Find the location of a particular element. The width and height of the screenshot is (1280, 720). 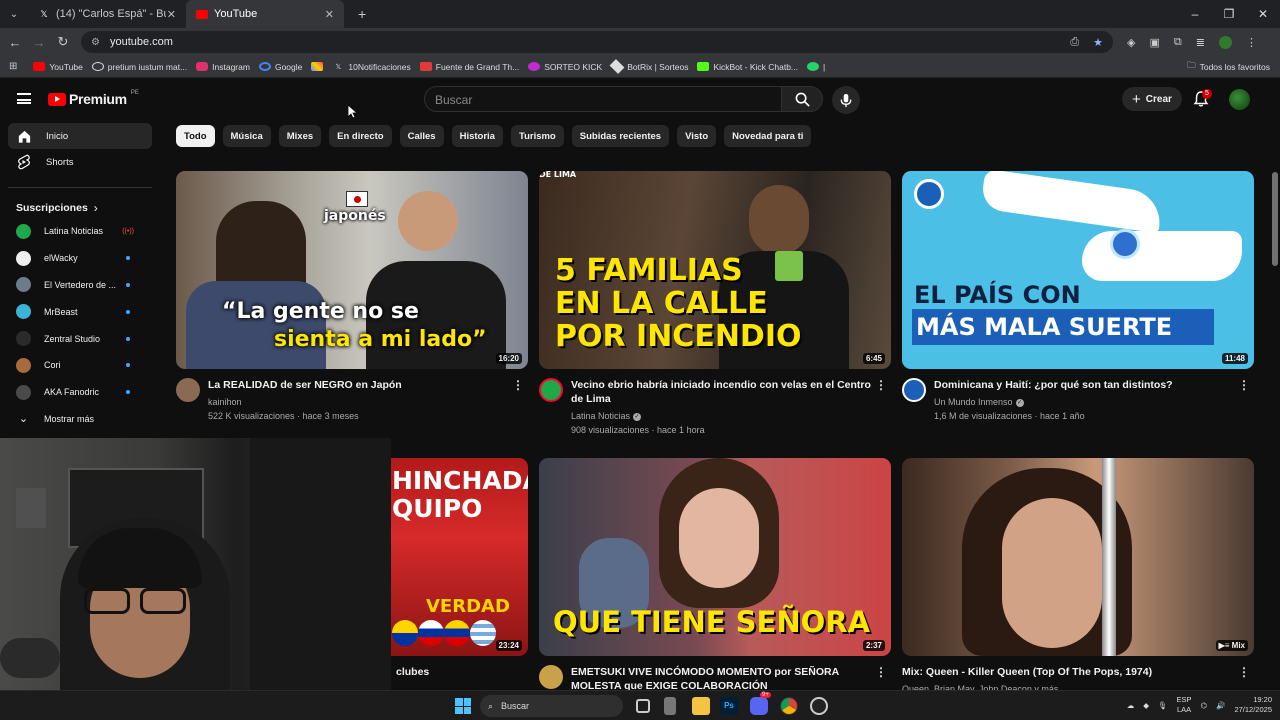

bookmark-unnamed is located at coordinates (317, 66).